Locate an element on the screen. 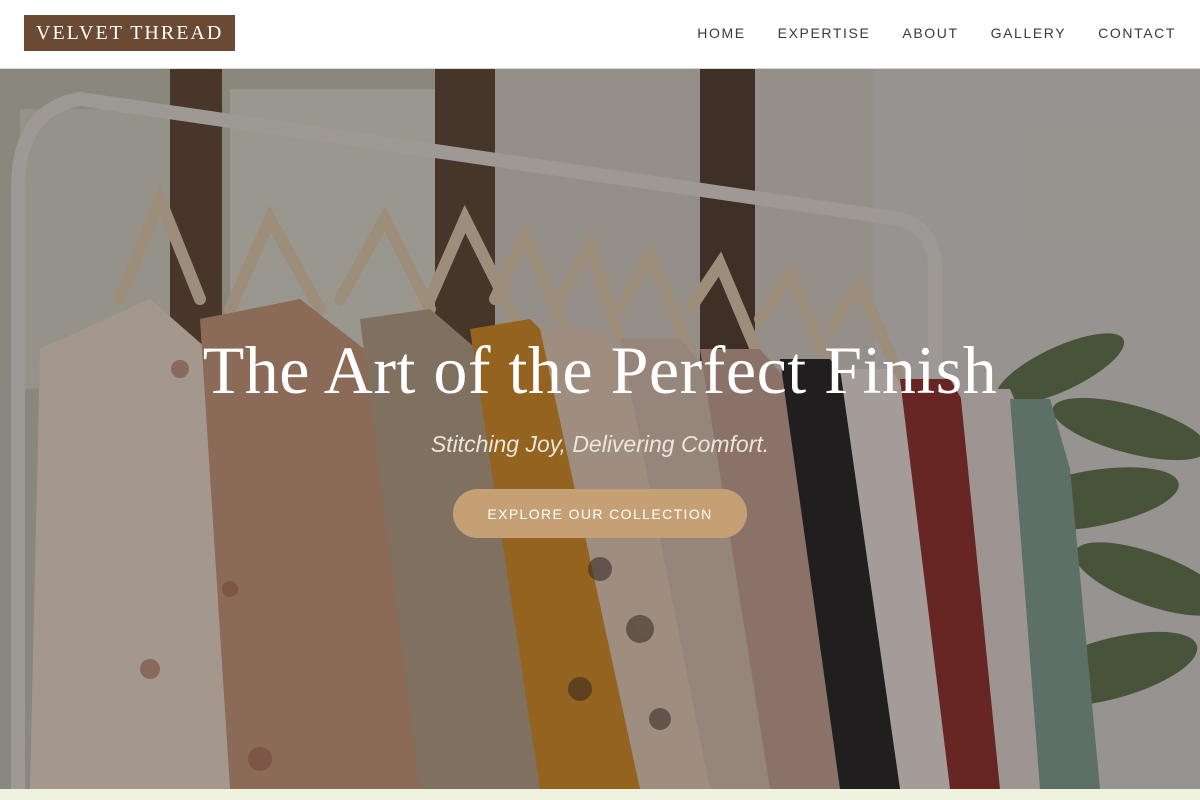  nav-expertise: EXPERTISE is located at coordinates (824, 33).